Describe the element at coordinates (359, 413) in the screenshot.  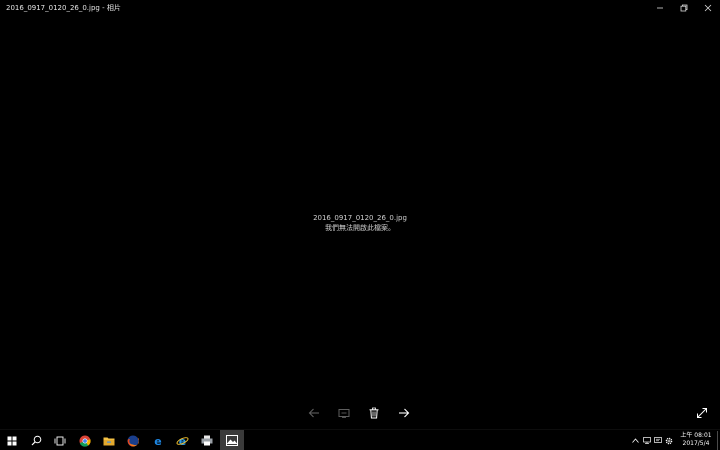
I see `viewer-toolbar` at that location.